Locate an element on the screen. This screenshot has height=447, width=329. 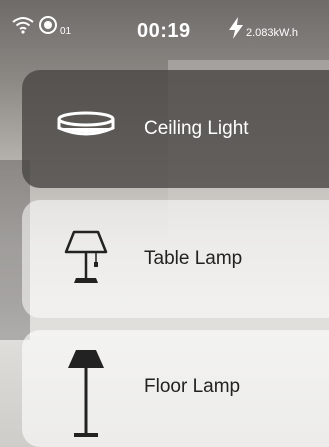
device-label: Ceiling Light is located at coordinates (196, 128).